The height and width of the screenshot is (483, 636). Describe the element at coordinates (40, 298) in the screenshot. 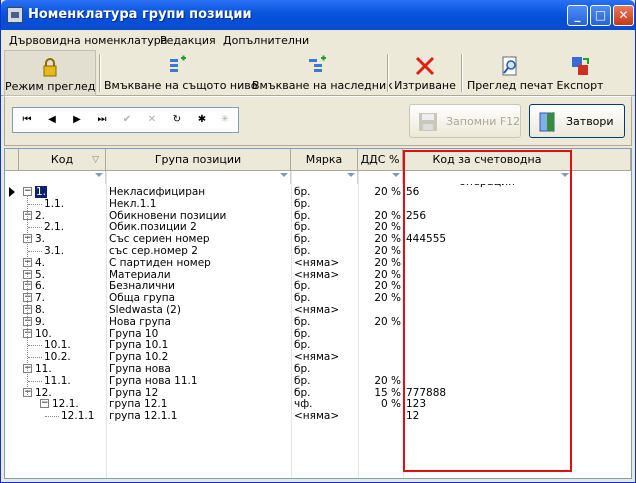

I see `cell-code: 7.` at that location.